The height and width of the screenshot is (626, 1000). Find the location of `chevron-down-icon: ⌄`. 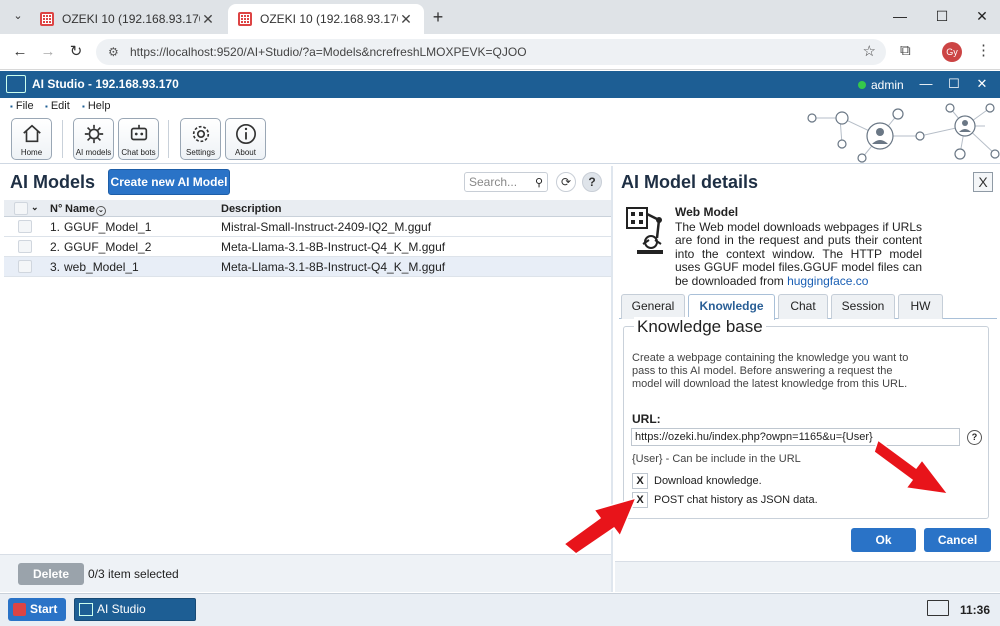

chevron-down-icon: ⌄ is located at coordinates (35, 207).